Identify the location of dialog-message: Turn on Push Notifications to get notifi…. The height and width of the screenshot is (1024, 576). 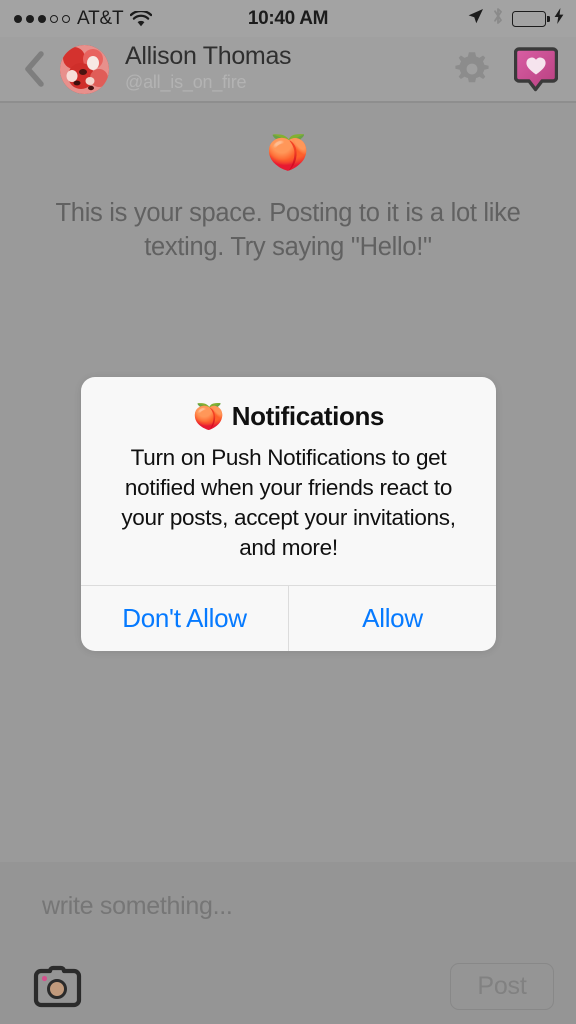
(288, 502).